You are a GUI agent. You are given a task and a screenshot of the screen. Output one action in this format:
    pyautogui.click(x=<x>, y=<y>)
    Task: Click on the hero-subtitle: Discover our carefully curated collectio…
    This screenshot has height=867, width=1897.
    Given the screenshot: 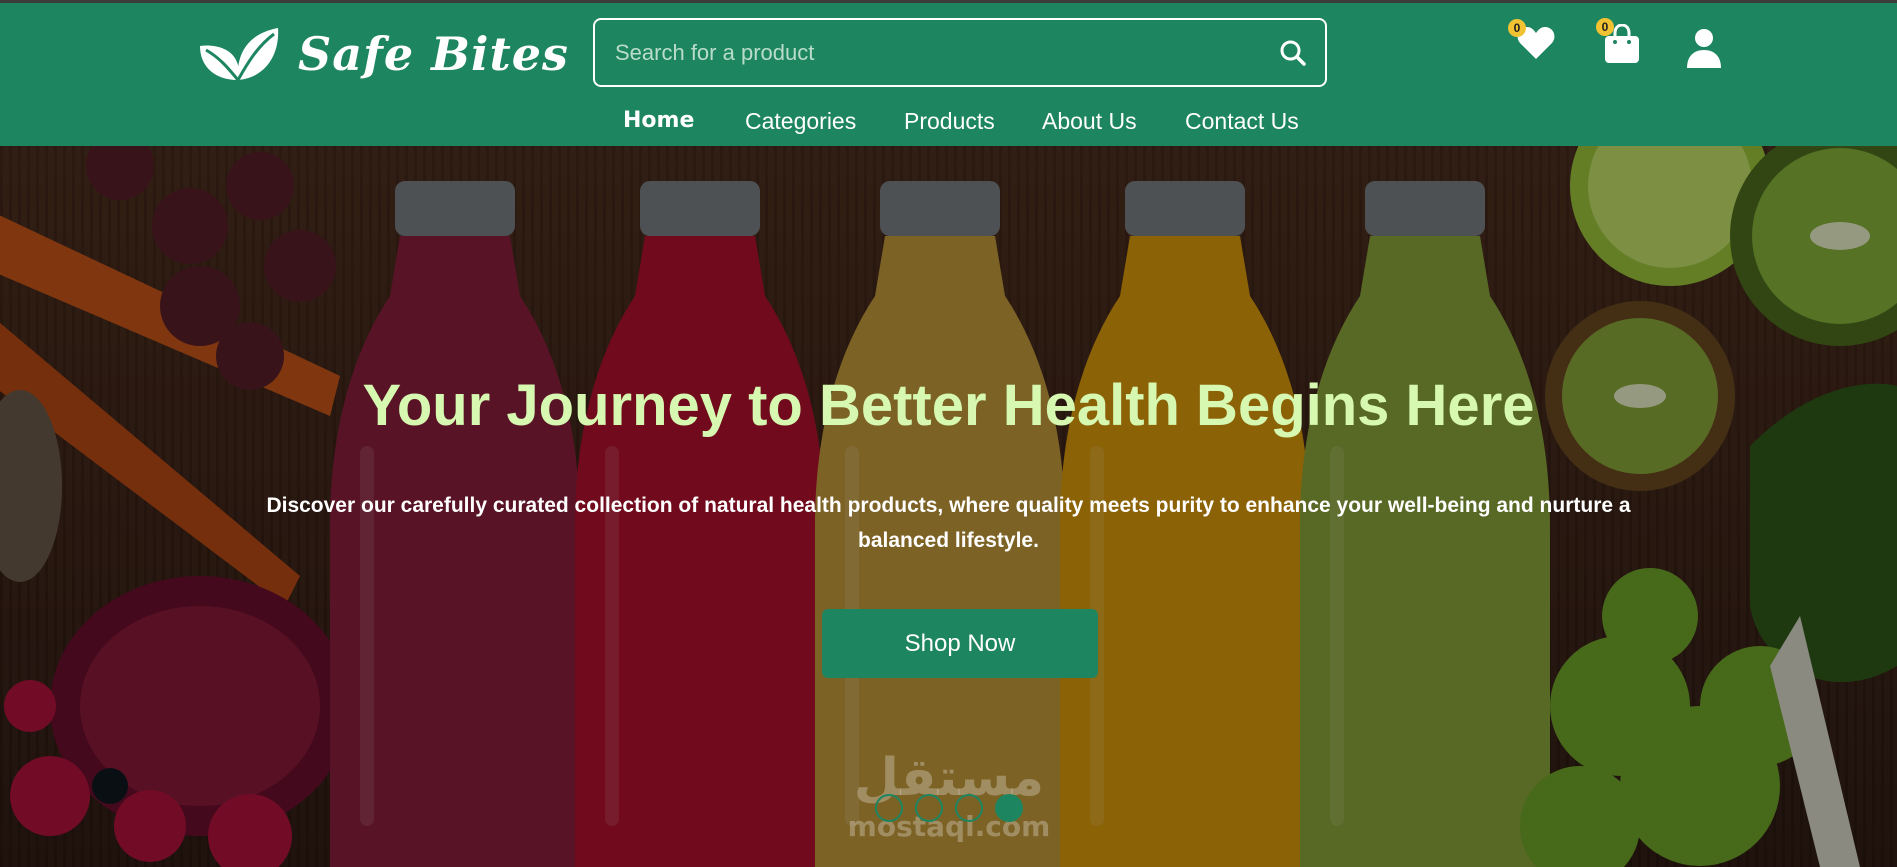 What is the action you would take?
    pyautogui.click(x=948, y=523)
    